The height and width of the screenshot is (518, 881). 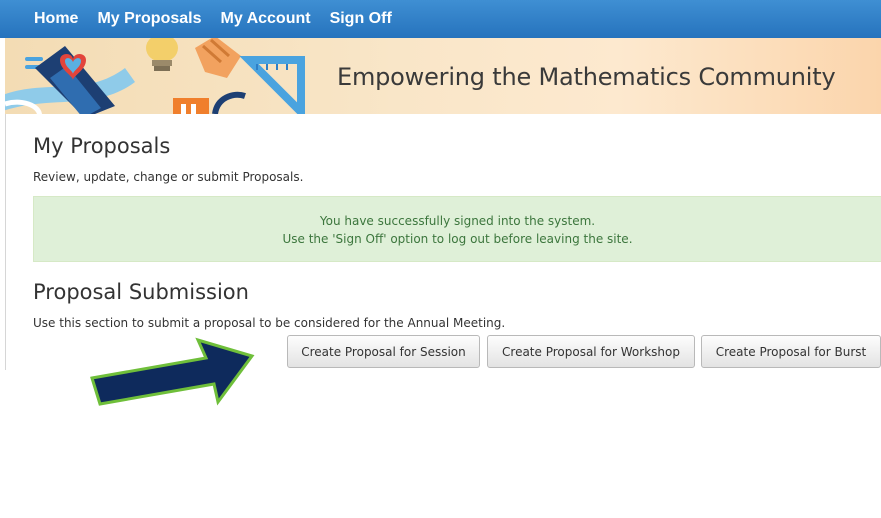 I want to click on create-burst-button: Create Proposal for Burst, so click(x=791, y=351).